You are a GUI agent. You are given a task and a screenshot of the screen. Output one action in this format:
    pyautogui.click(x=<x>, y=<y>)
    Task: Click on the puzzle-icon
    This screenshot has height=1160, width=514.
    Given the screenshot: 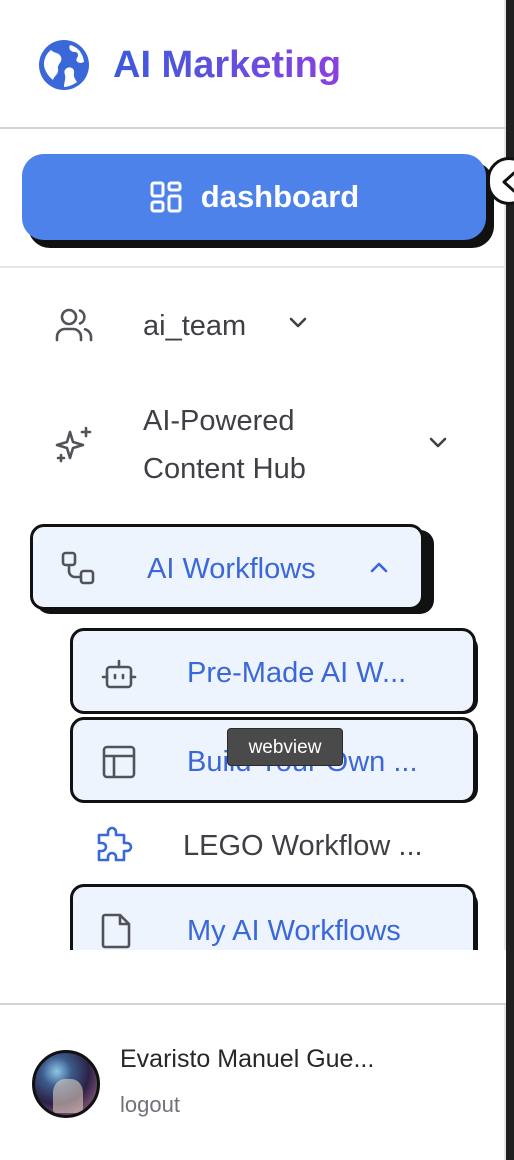 What is the action you would take?
    pyautogui.click(x=115, y=844)
    